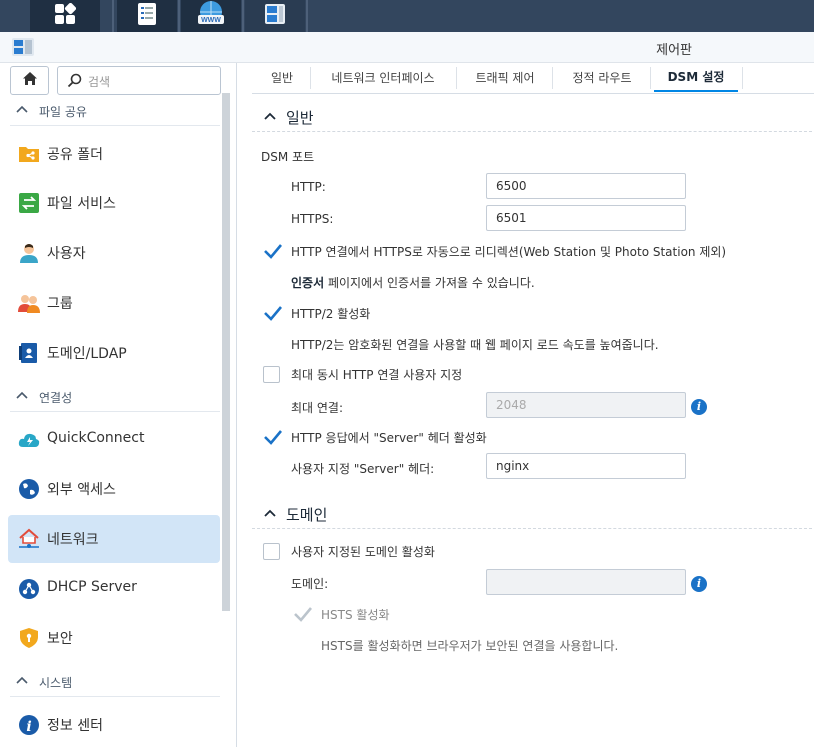  What do you see at coordinates (211, 16) in the screenshot?
I see `taskbar-app-web-station: WWW` at bounding box center [211, 16].